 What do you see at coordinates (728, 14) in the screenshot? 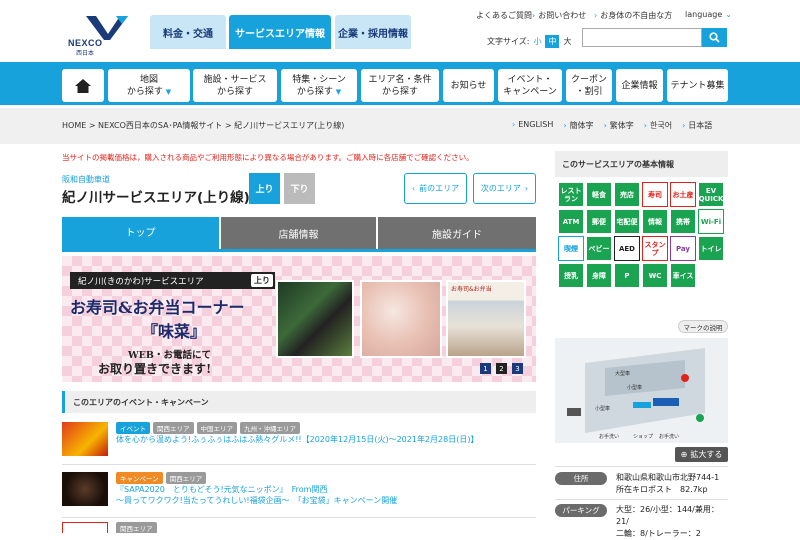
I see `chevron-down-icon: ⌄` at bounding box center [728, 14].